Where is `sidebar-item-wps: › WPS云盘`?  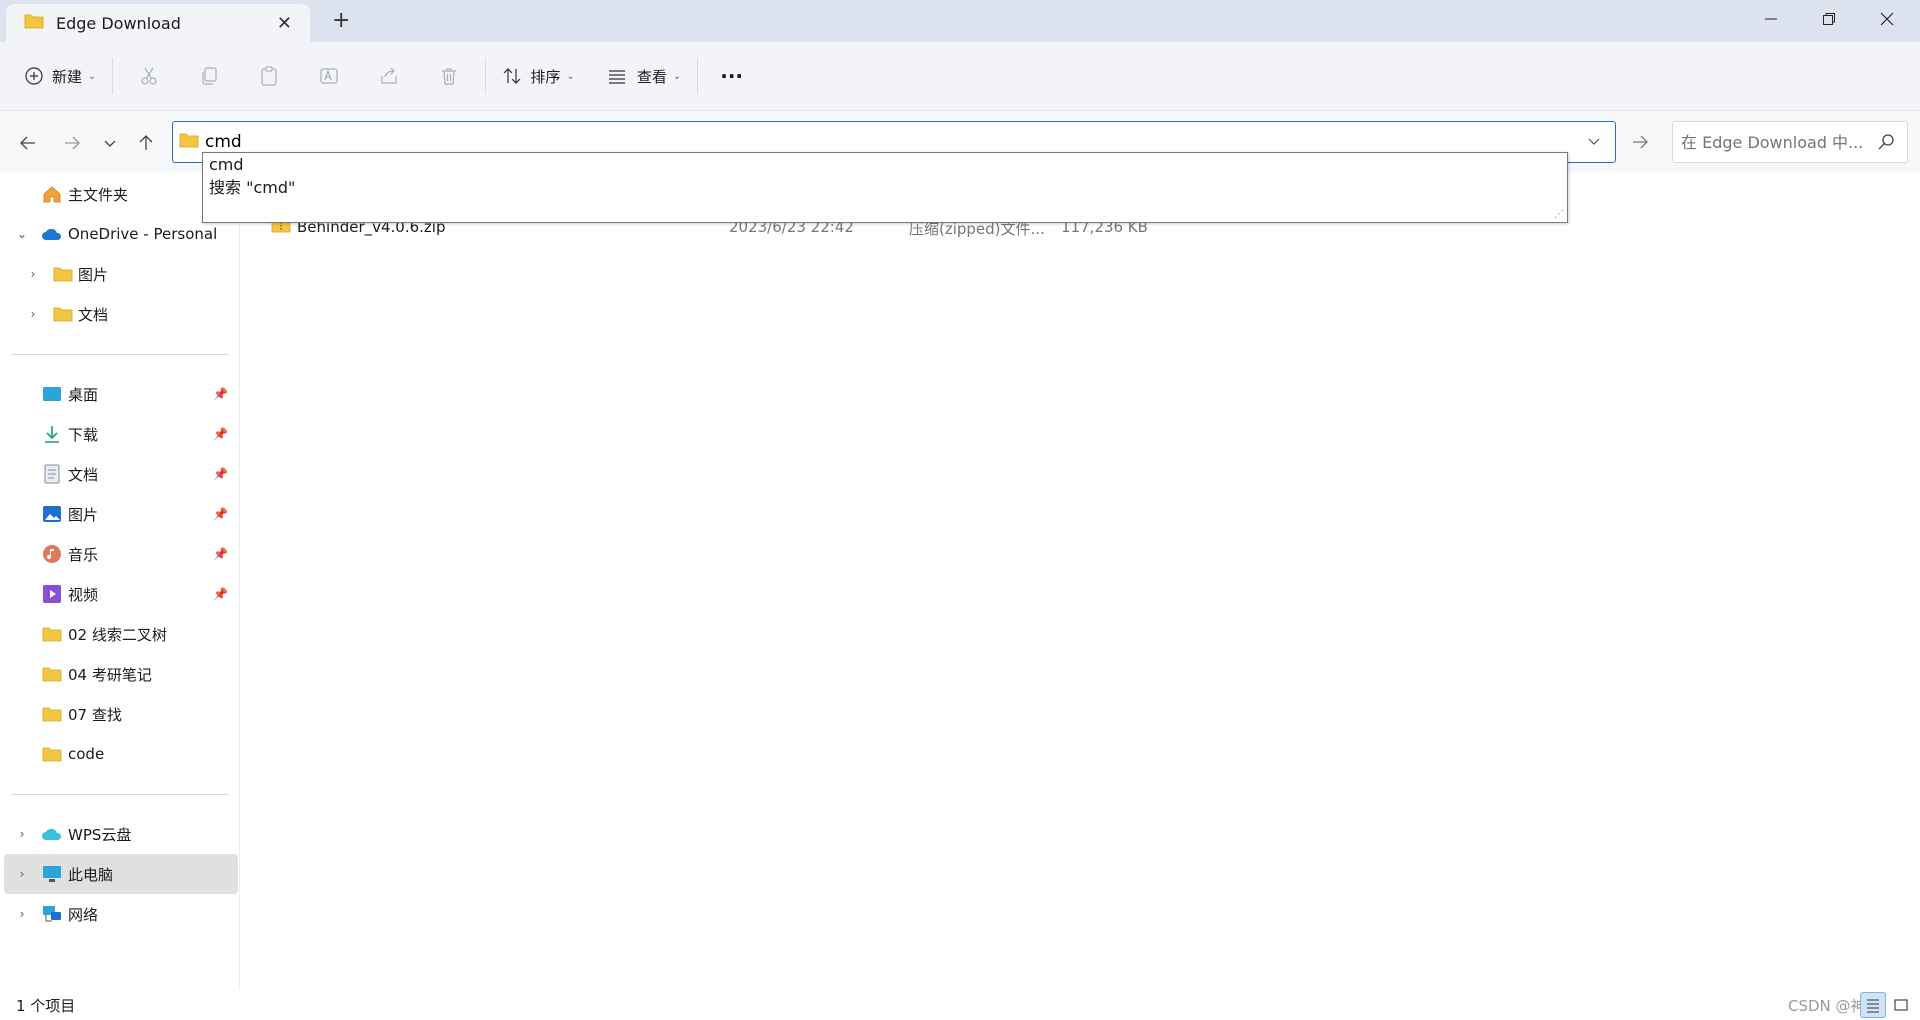
sidebar-item-wps: › WPS云盘 is located at coordinates (119, 834).